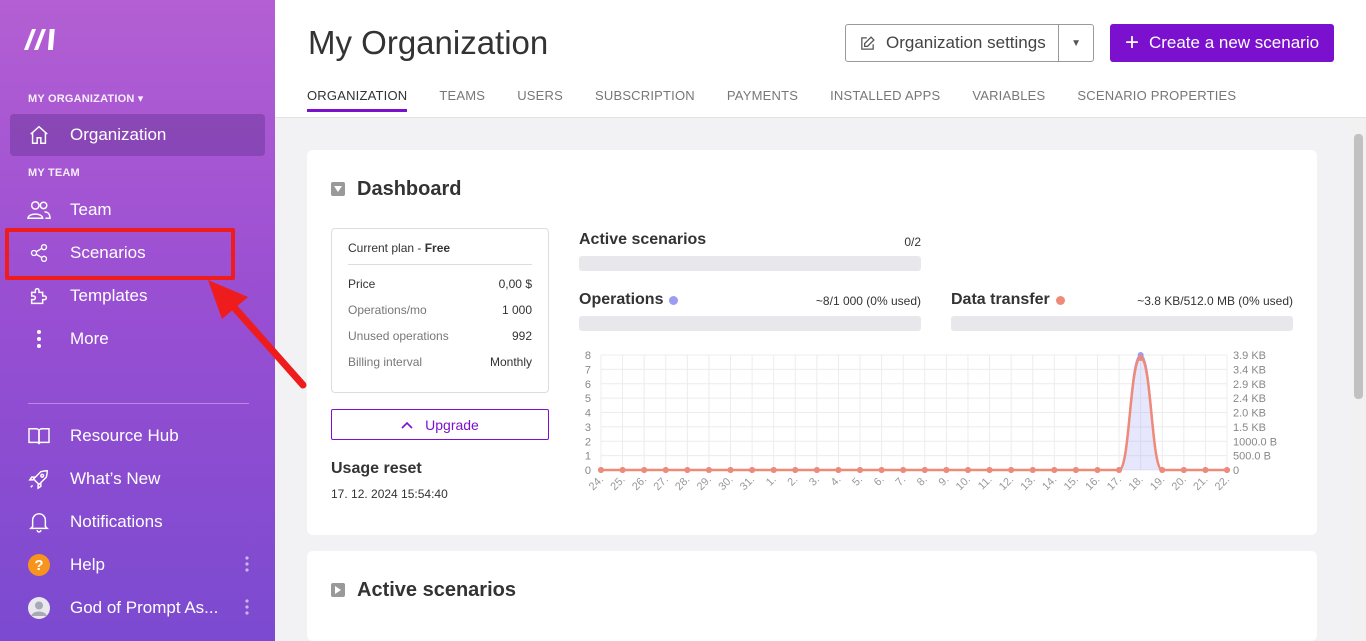 The height and width of the screenshot is (641, 1366). I want to click on y-axis-right-tick-label: 3.4 KB, so click(1249, 370).